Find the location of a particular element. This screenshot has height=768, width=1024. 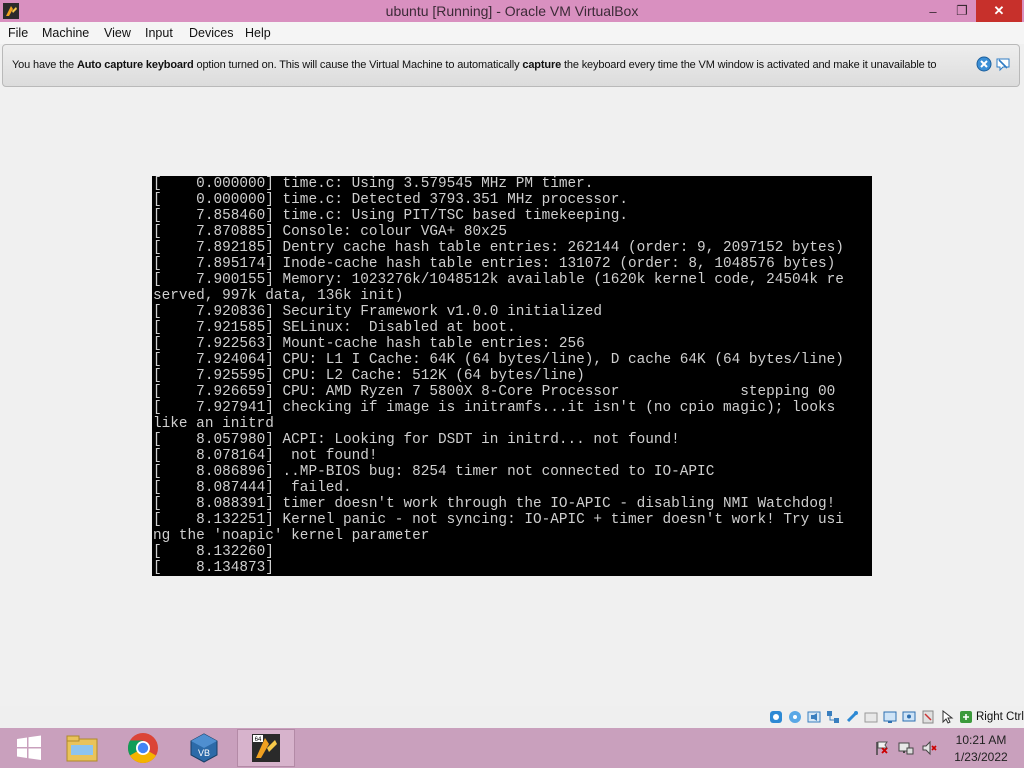

network-tray-icon is located at coordinates (906, 748).